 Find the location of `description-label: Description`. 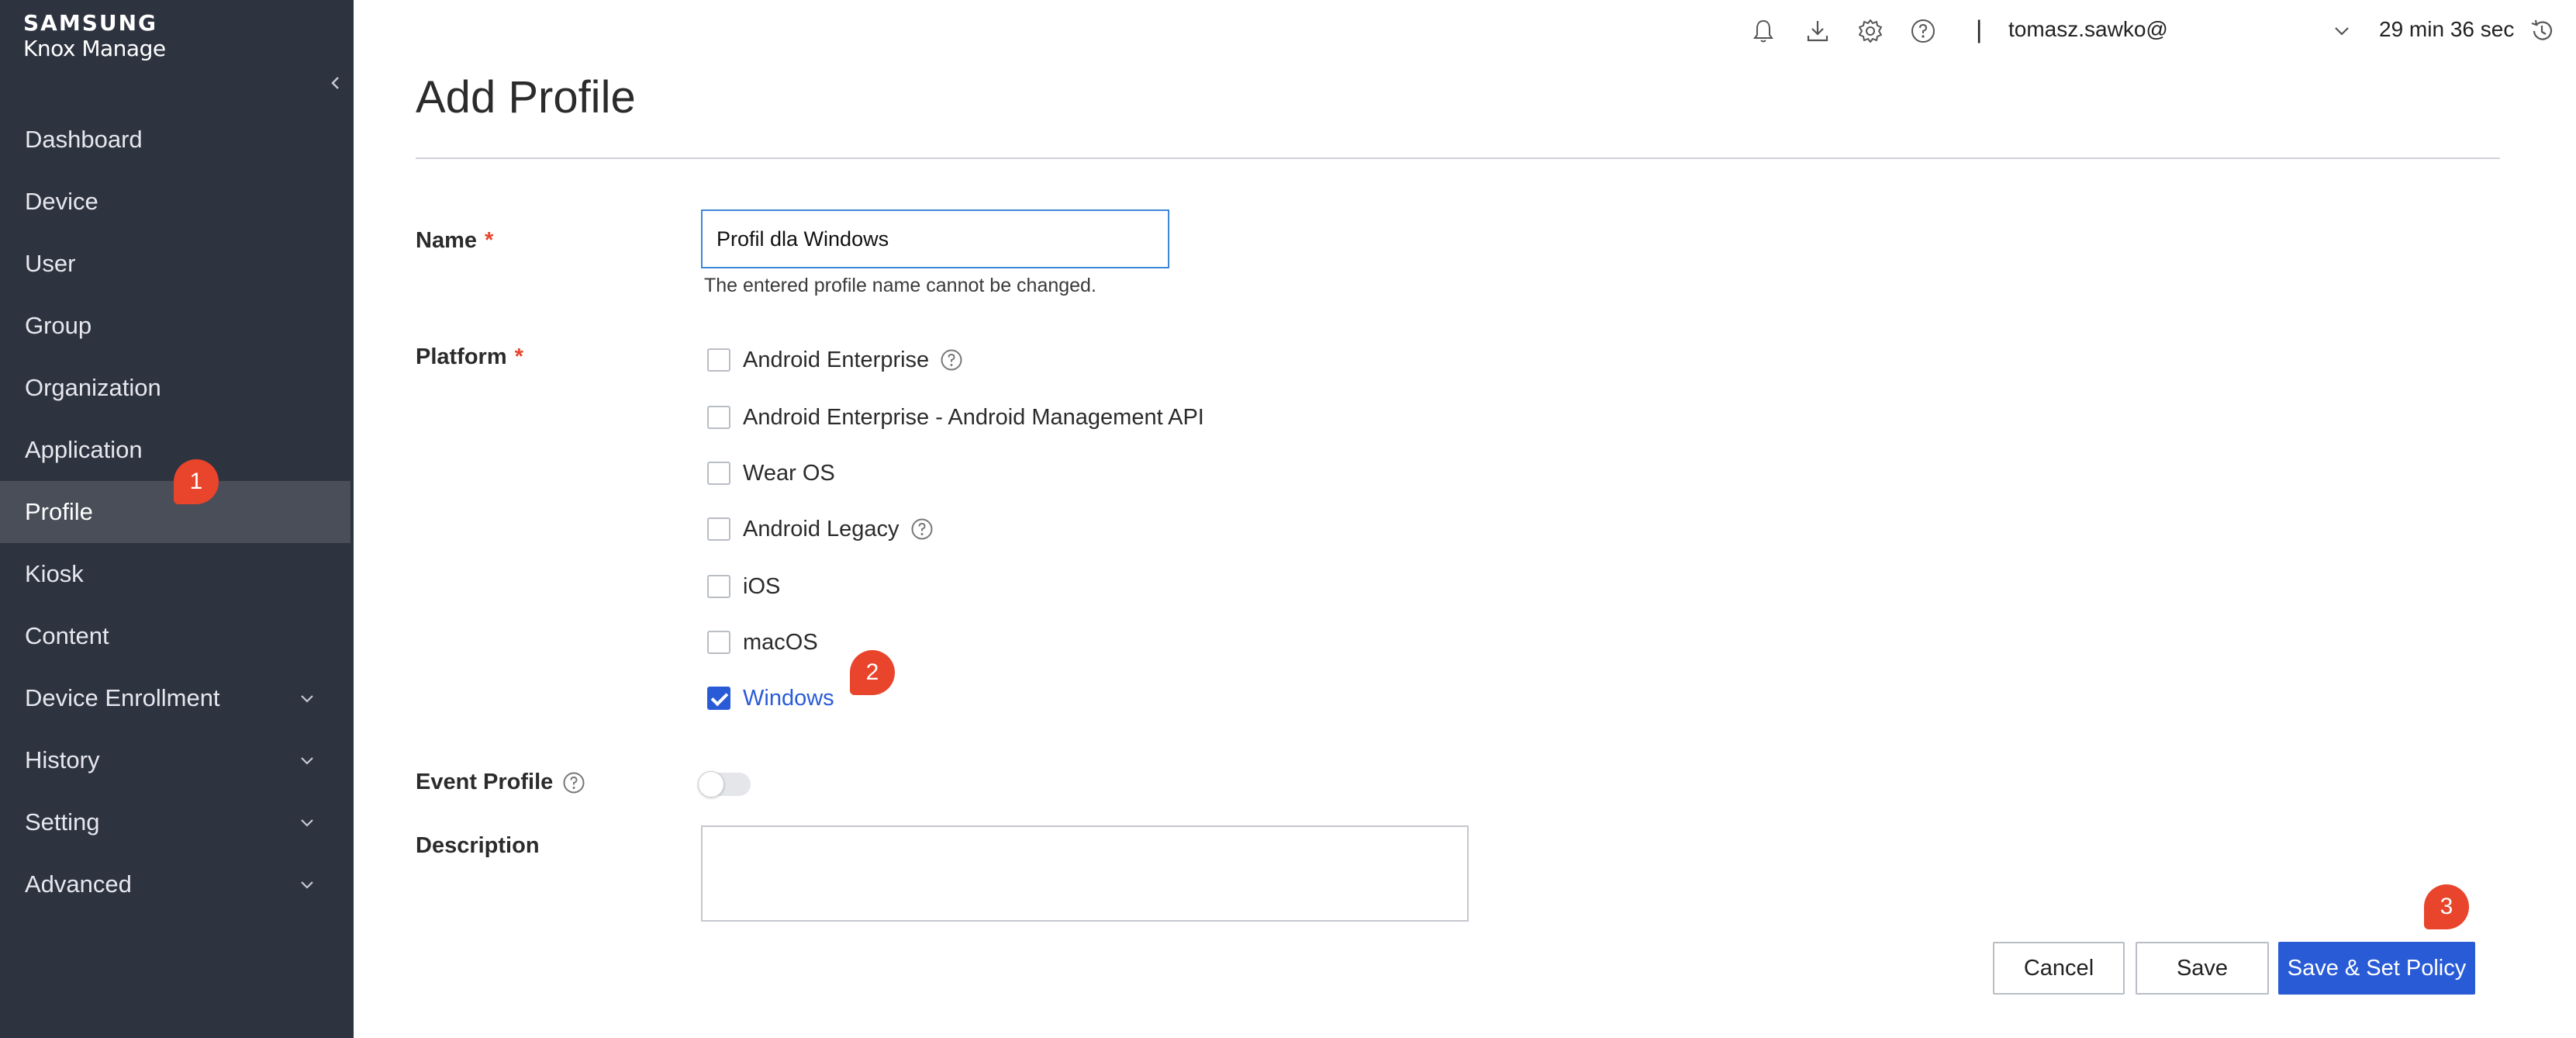

description-label: Description is located at coordinates (478, 845).